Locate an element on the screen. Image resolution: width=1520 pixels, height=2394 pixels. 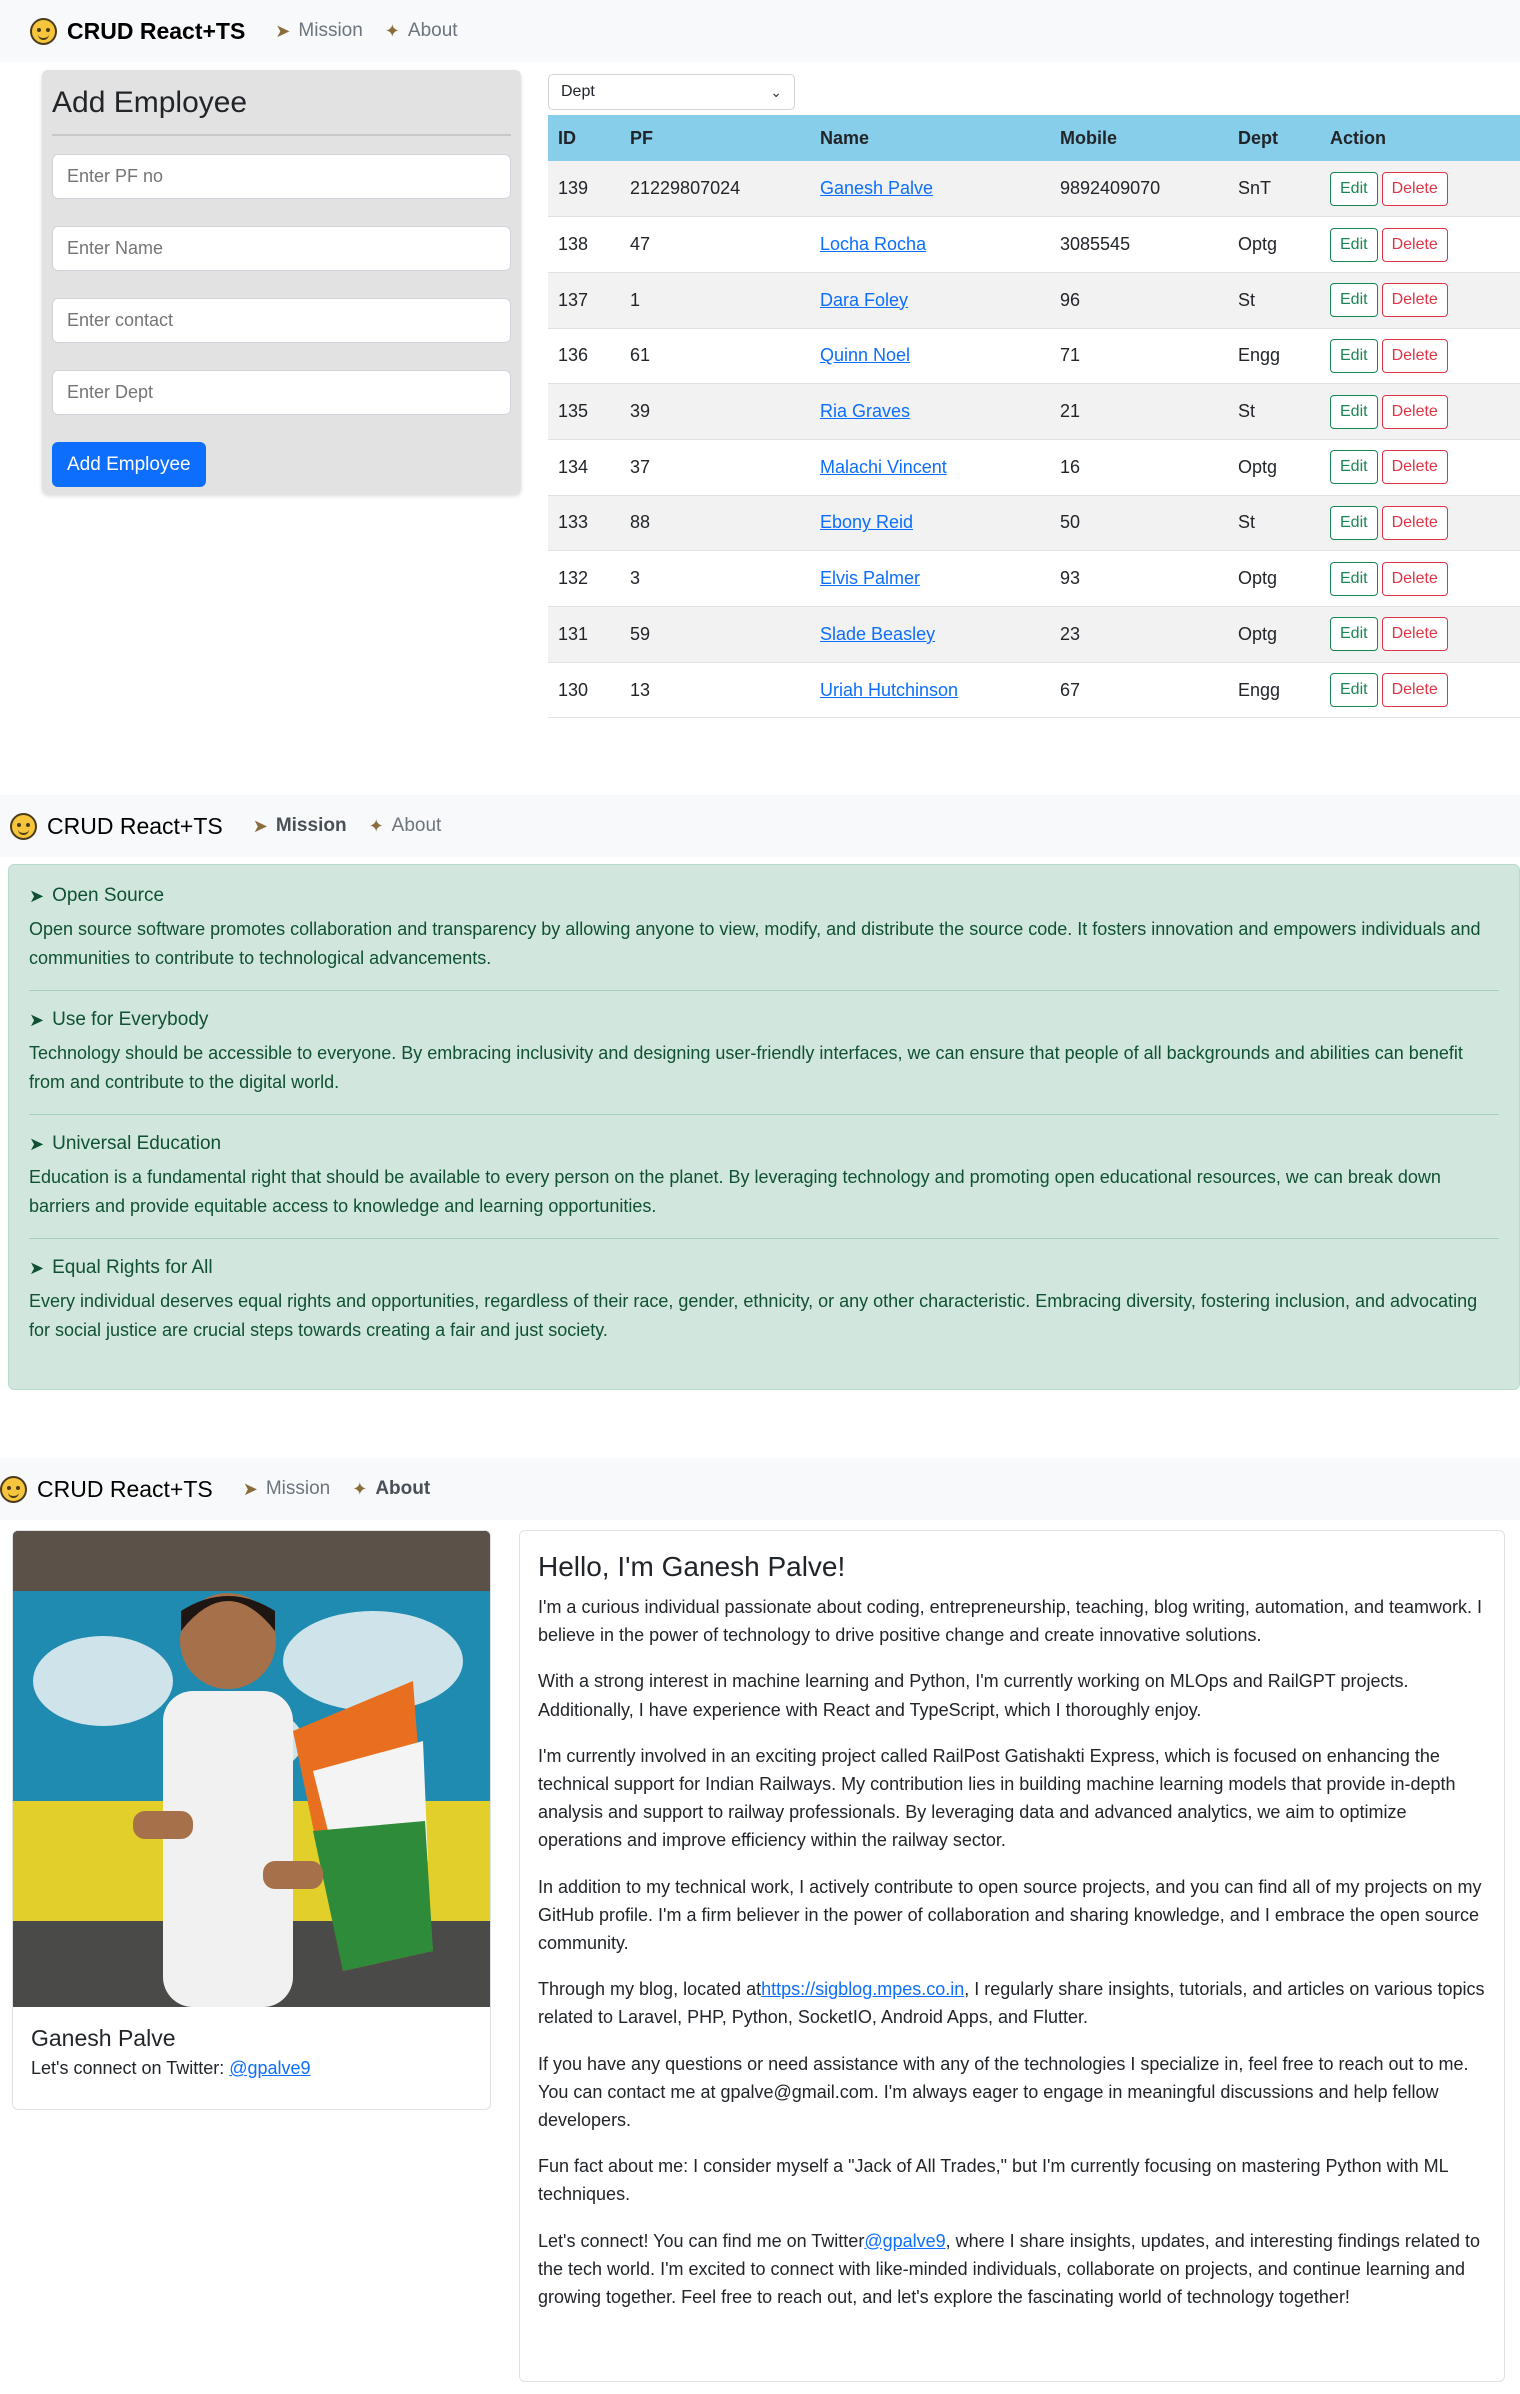
employee-name-link: Malachi Vincent is located at coordinates (883, 467).